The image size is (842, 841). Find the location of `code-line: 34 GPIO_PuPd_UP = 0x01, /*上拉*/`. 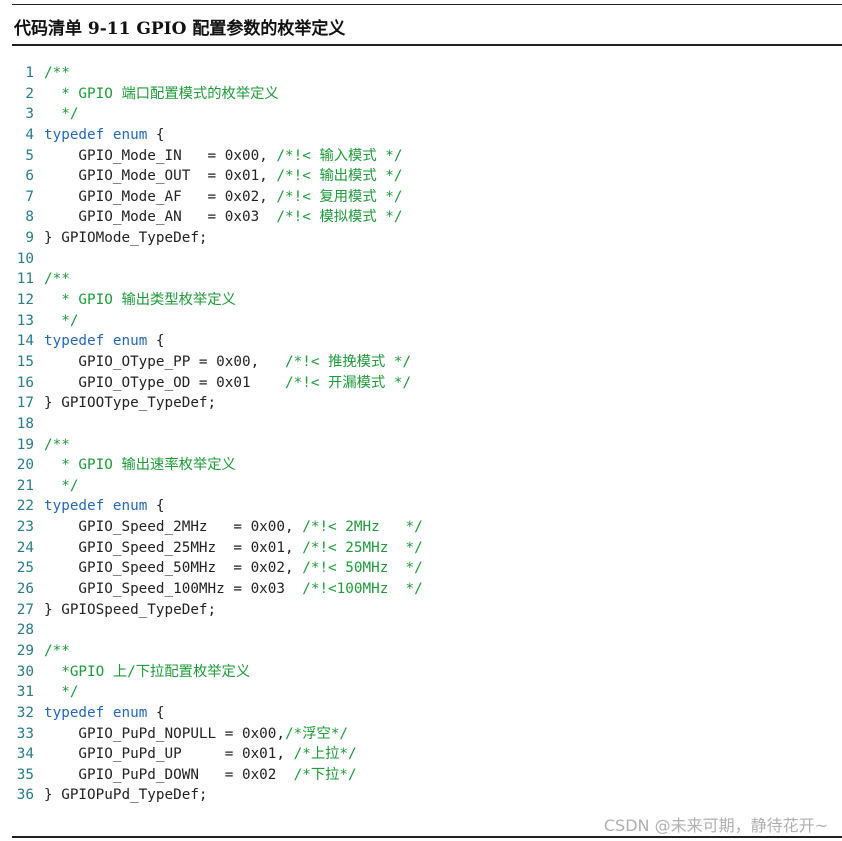

code-line: 34 GPIO_PuPd_UP = 0x01, /*上拉*/ is located at coordinates (428, 754).